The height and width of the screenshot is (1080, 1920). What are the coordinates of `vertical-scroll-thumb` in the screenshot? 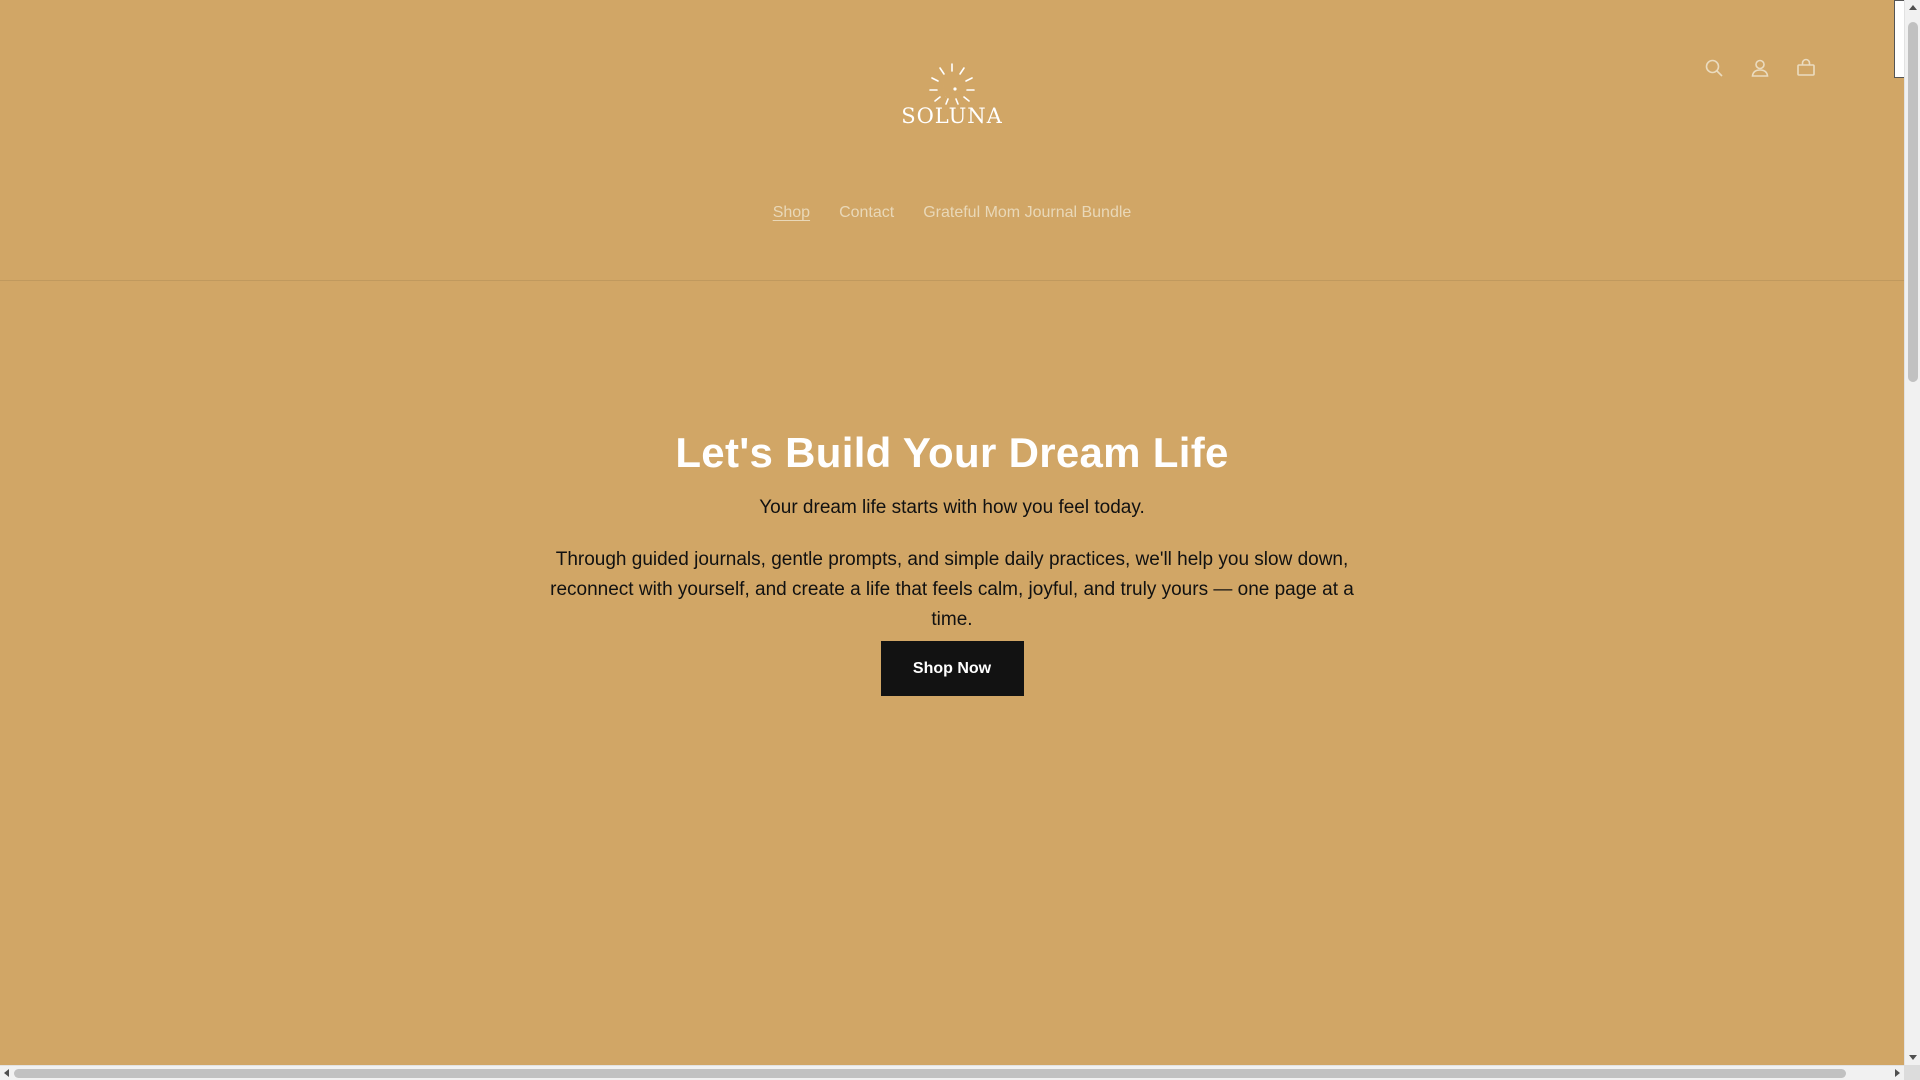 It's located at (1913, 202).